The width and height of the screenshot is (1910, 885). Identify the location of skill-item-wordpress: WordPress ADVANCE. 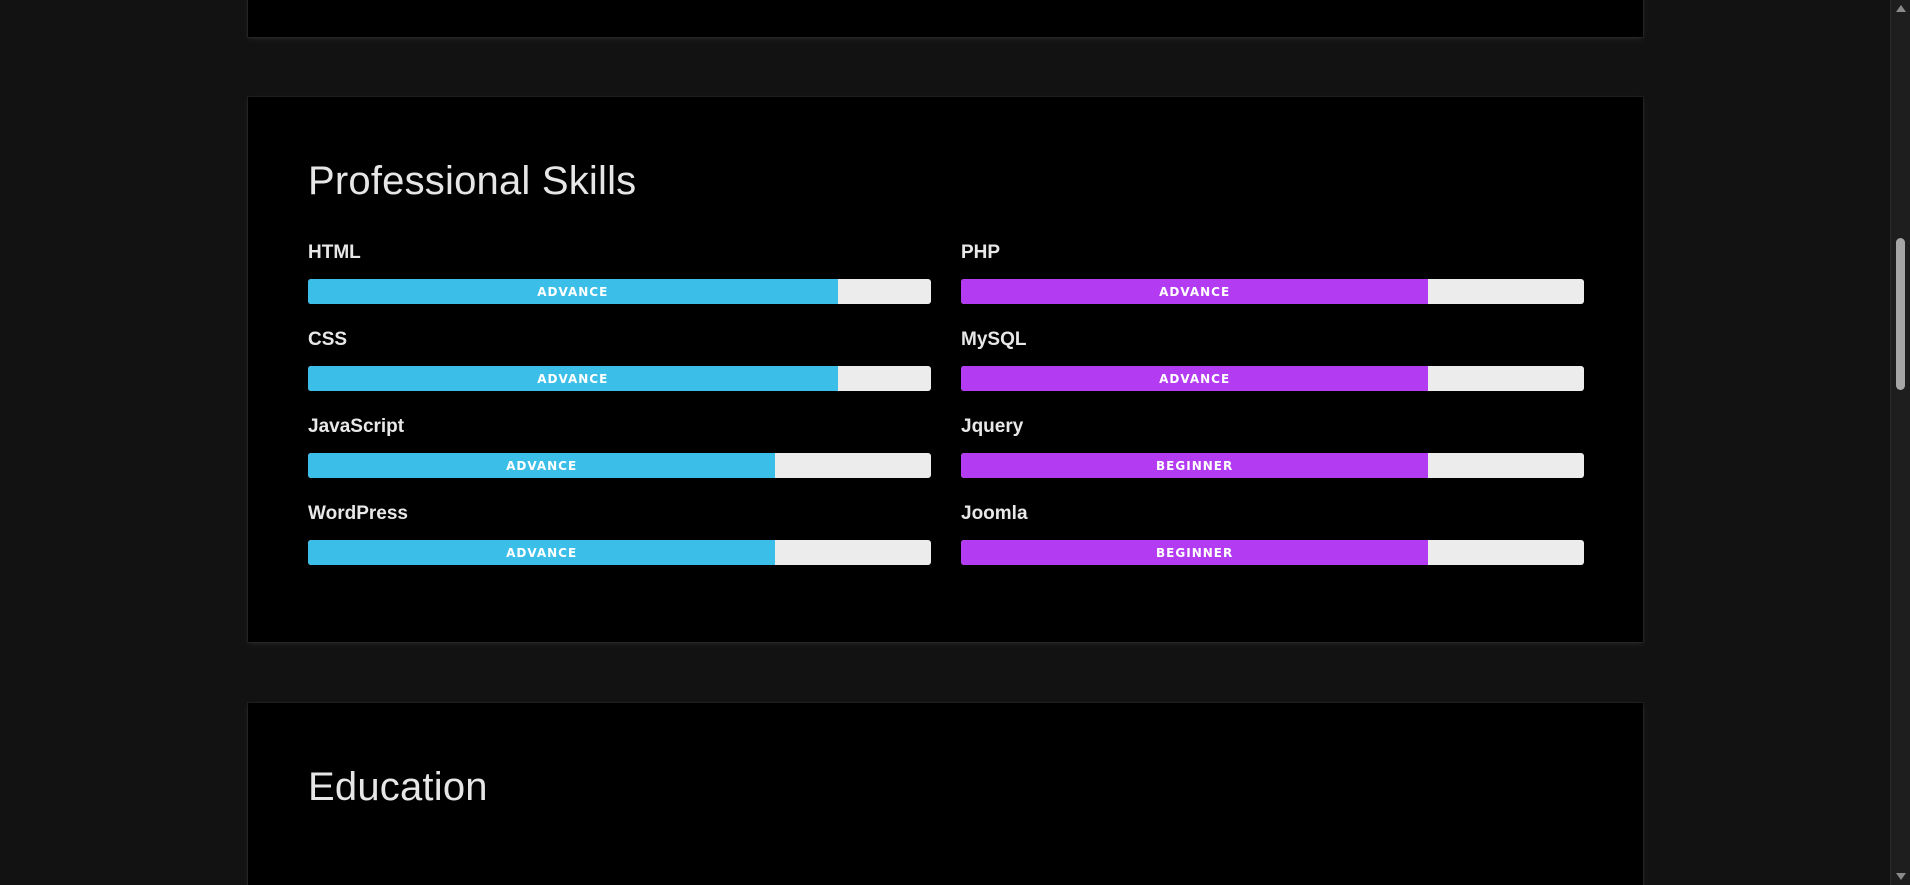
(619, 533).